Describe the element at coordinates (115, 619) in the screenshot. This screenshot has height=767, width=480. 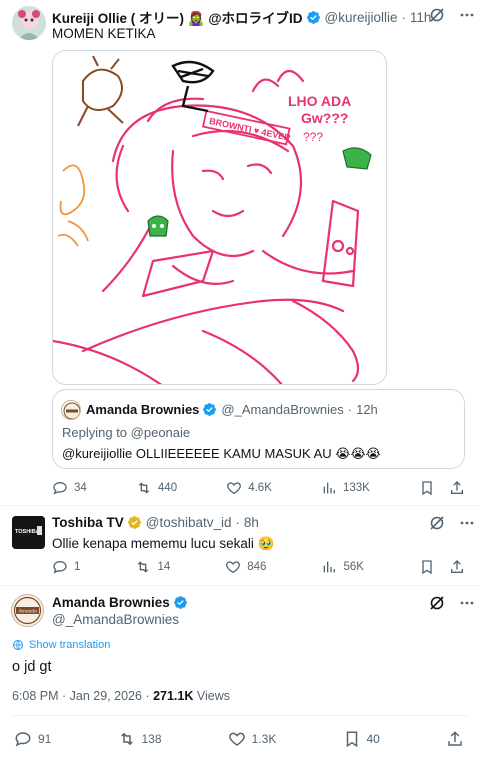
I see `author-handle: @_AmandaBrownies` at that location.